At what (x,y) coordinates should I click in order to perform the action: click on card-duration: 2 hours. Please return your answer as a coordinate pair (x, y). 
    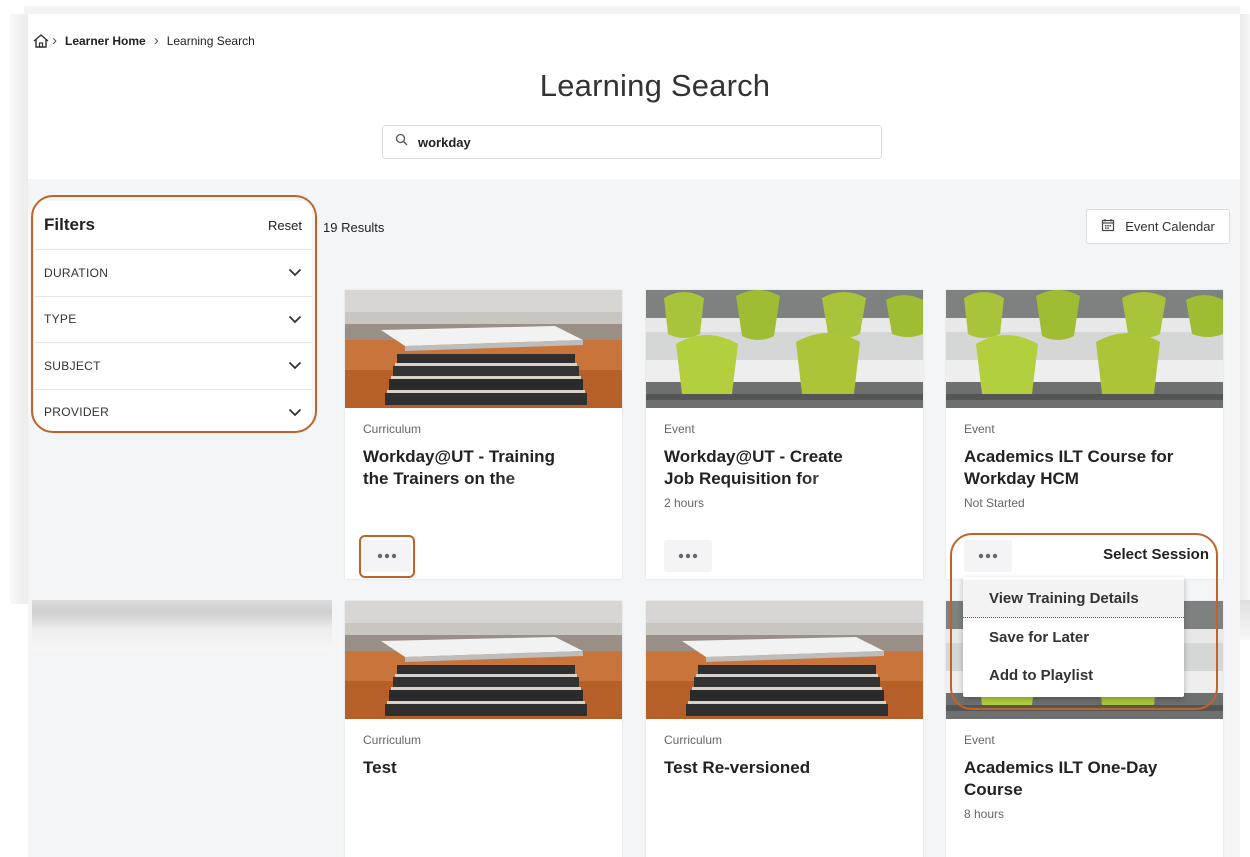
    Looking at the image, I should click on (684, 503).